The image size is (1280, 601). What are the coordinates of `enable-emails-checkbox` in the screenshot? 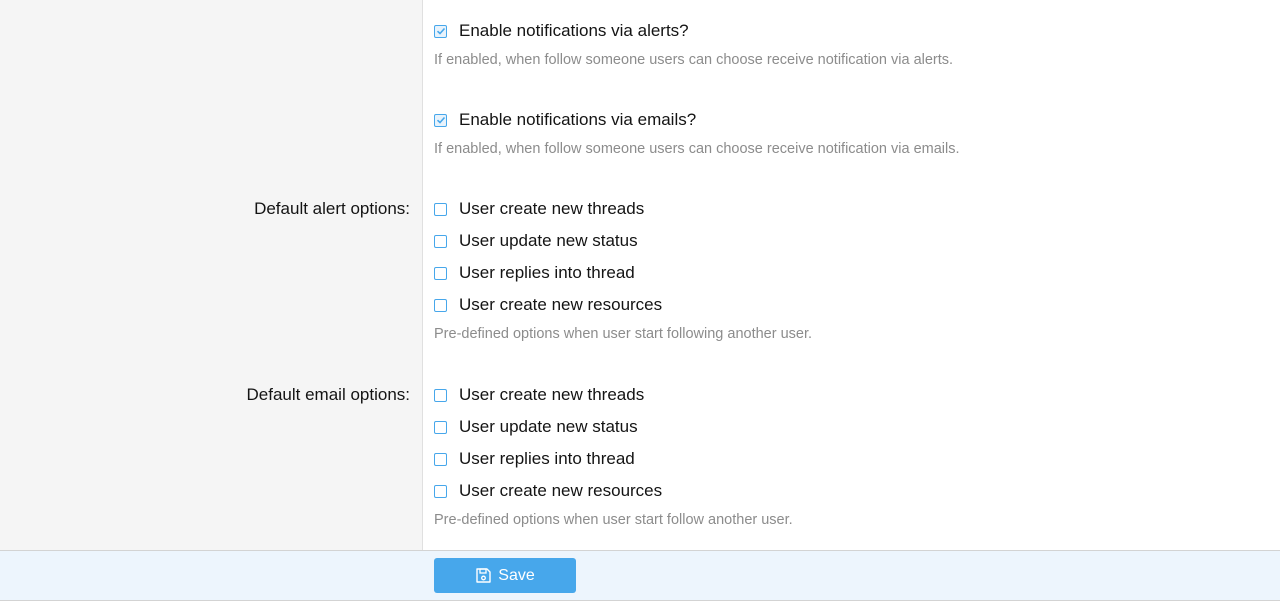 It's located at (440, 120).